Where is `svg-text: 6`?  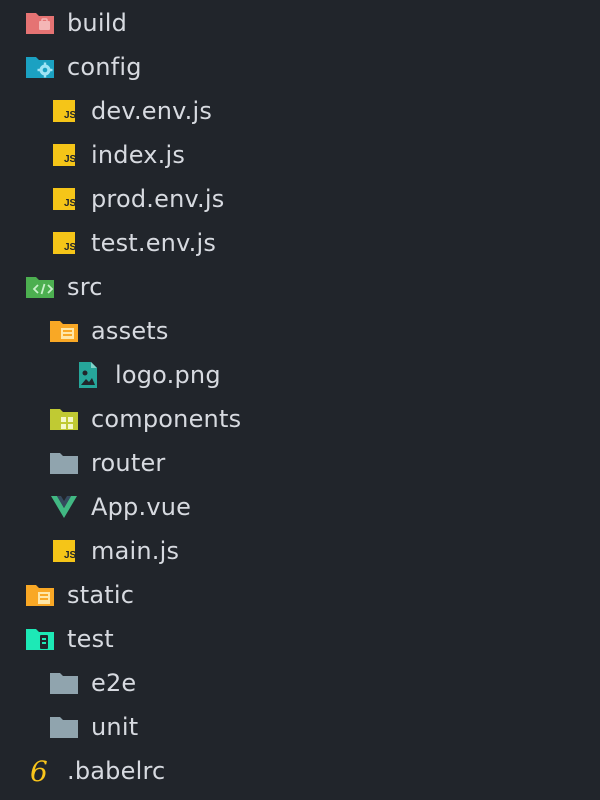 svg-text: 6 is located at coordinates (39, 771).